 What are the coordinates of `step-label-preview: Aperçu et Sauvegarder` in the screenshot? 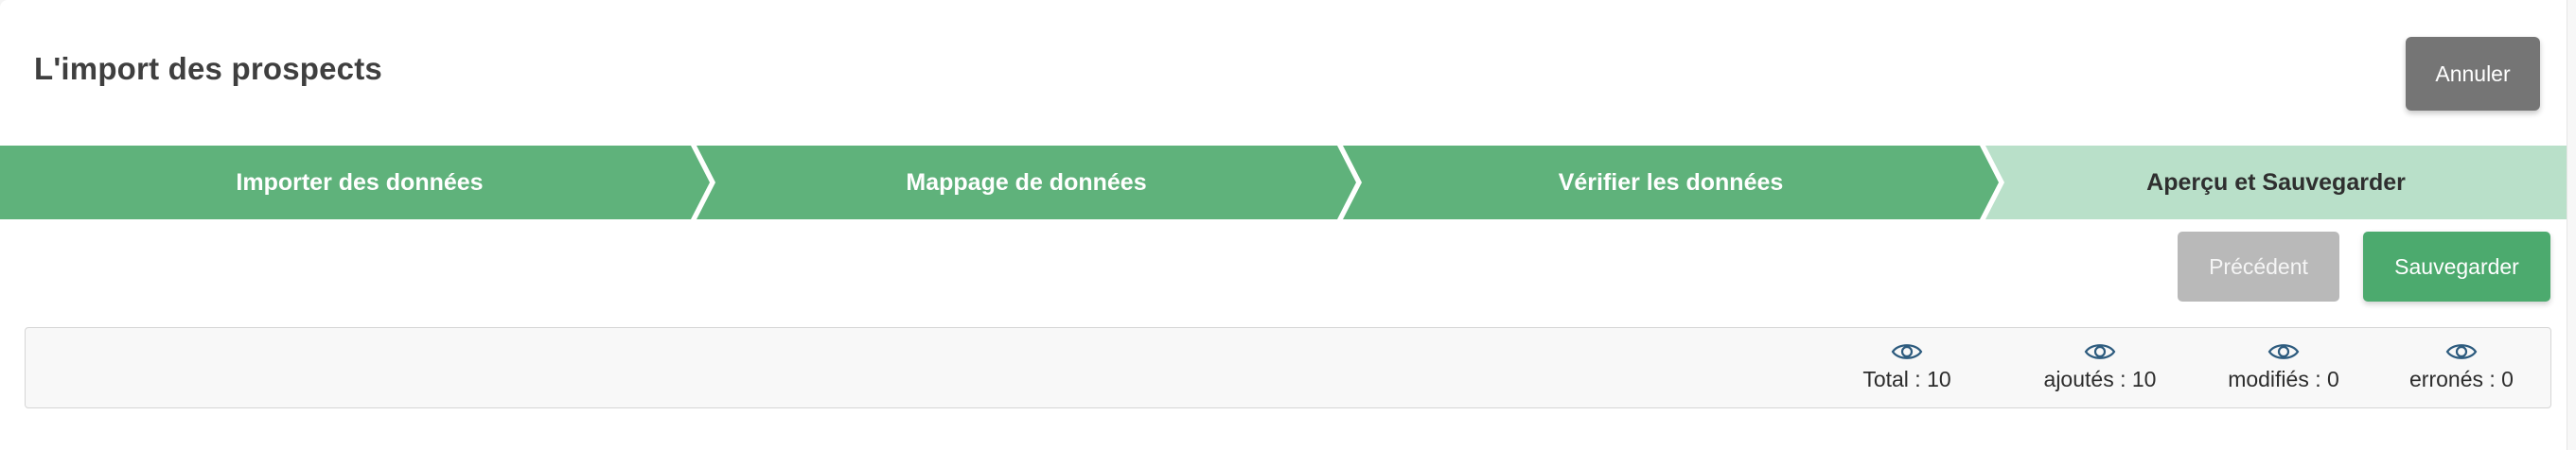 It's located at (2276, 182).